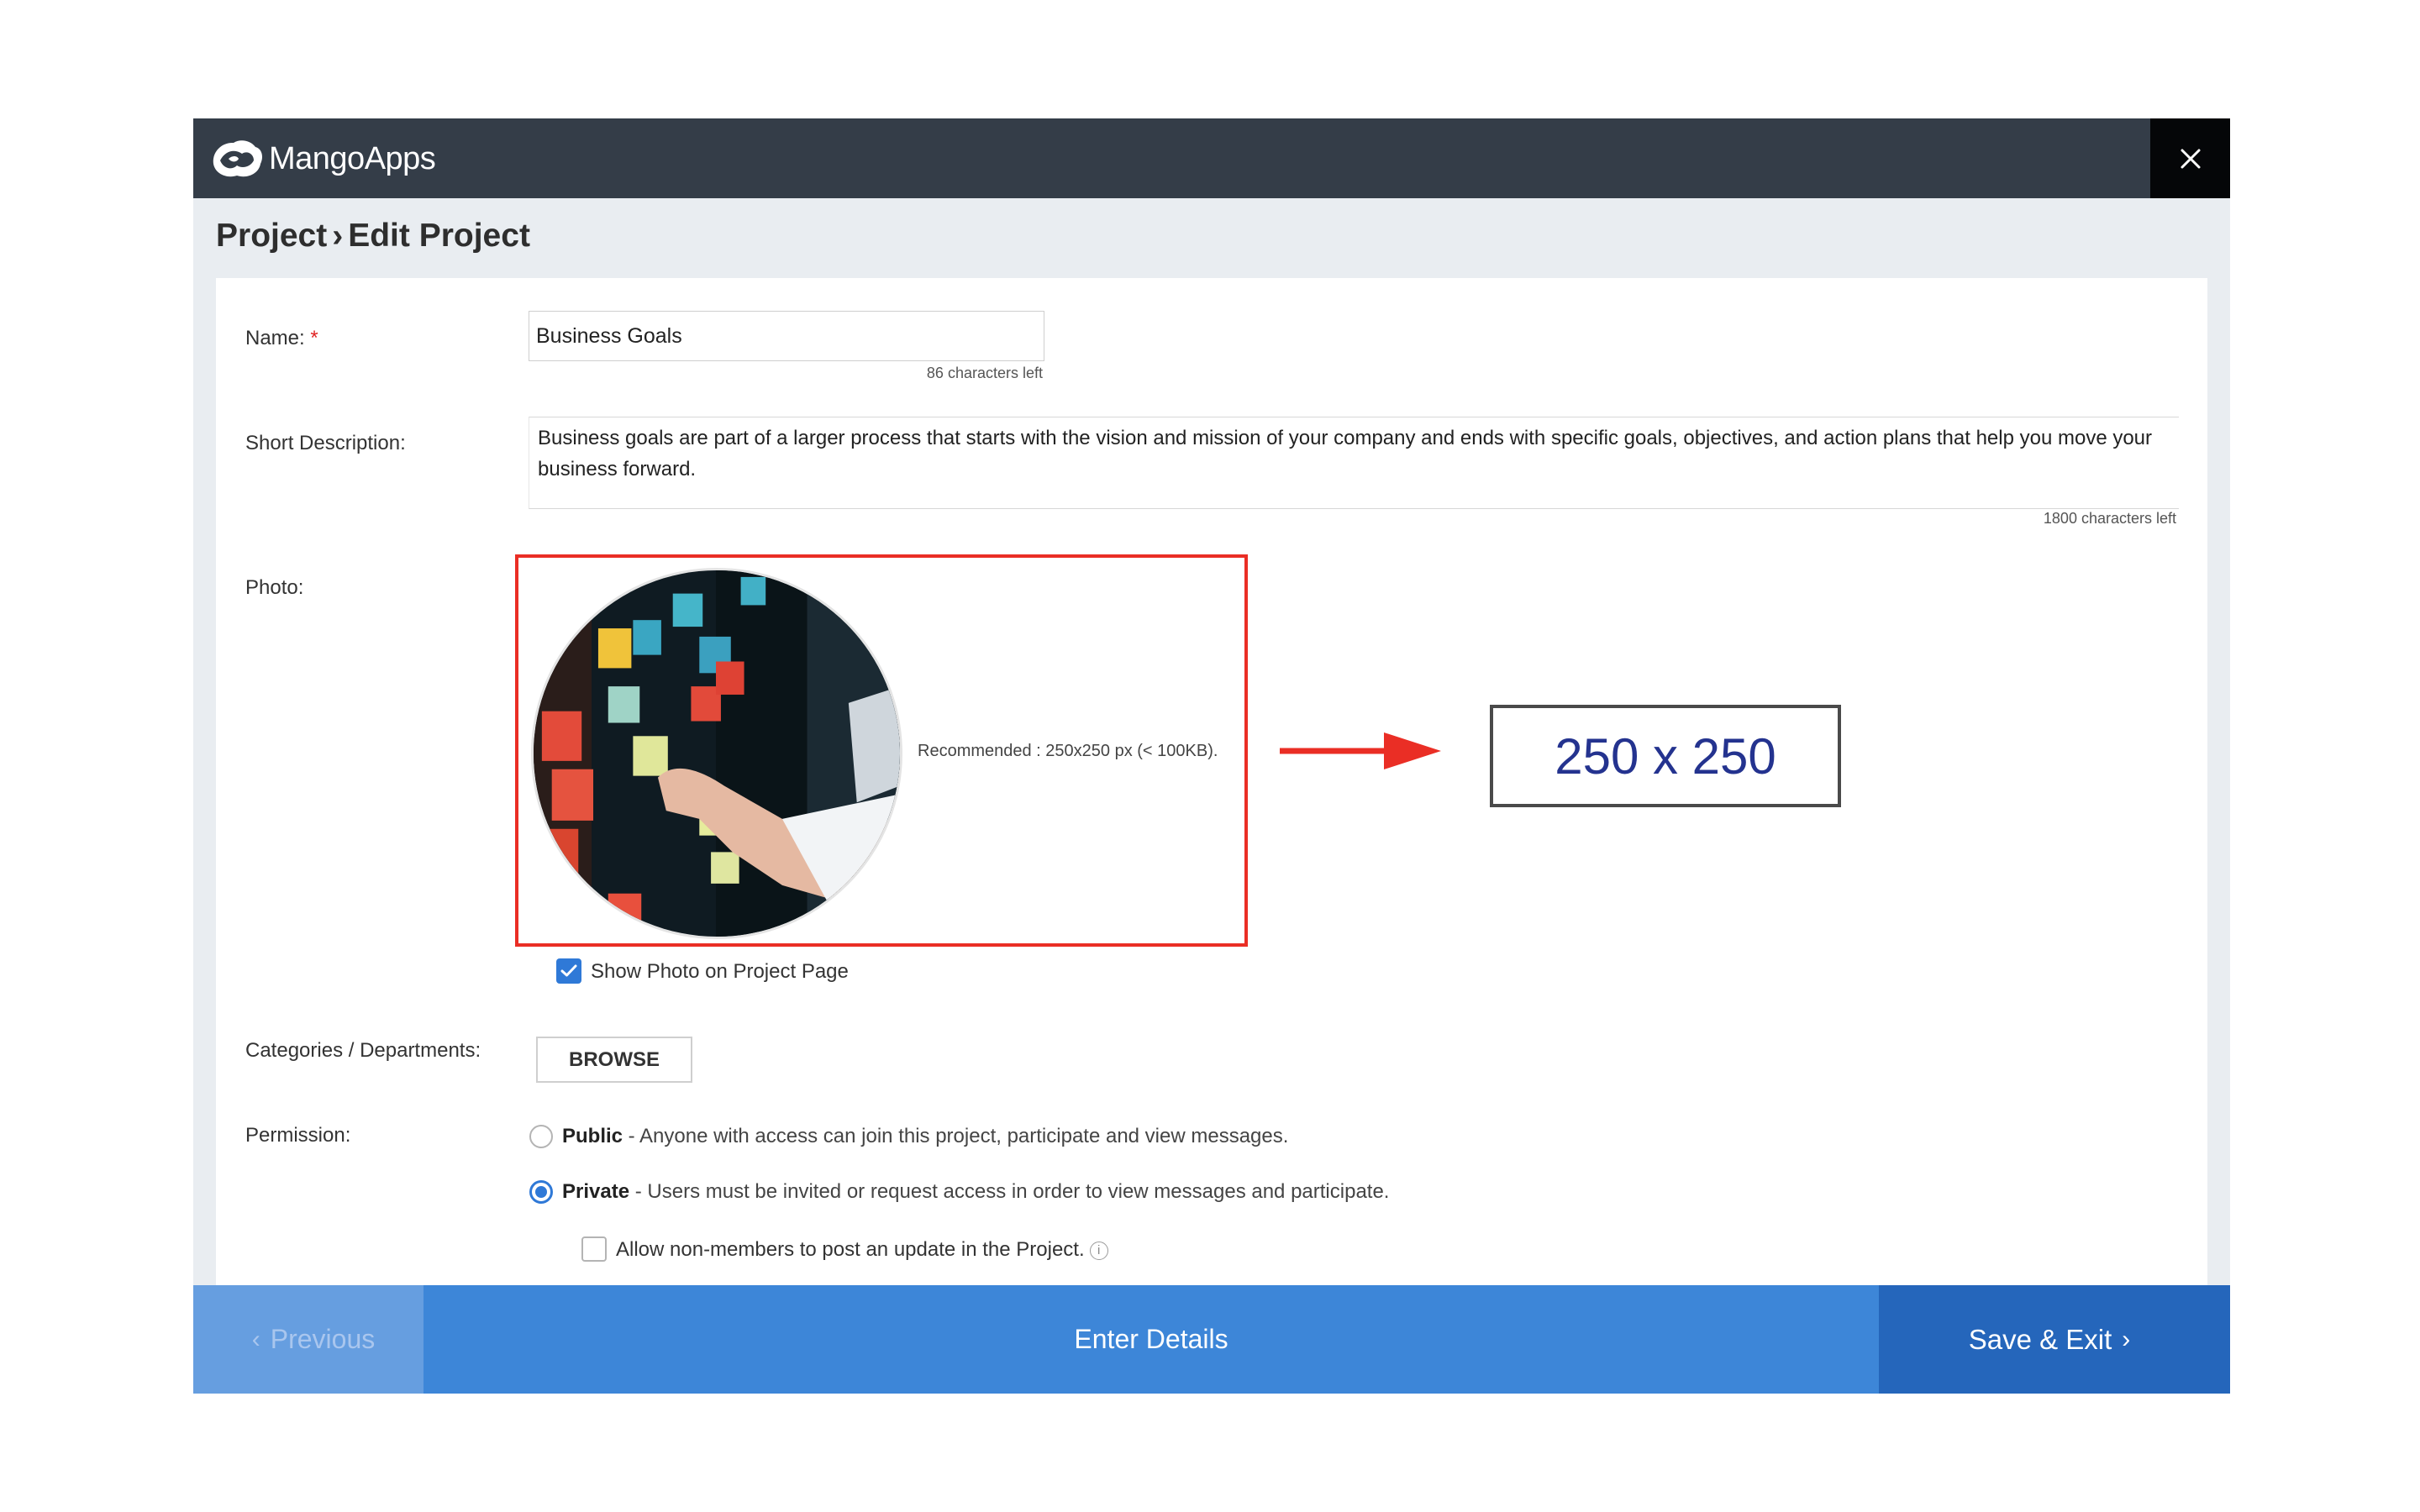 The height and width of the screenshot is (1512, 2420). What do you see at coordinates (881, 750) in the screenshot?
I see `photo-highlight-box` at bounding box center [881, 750].